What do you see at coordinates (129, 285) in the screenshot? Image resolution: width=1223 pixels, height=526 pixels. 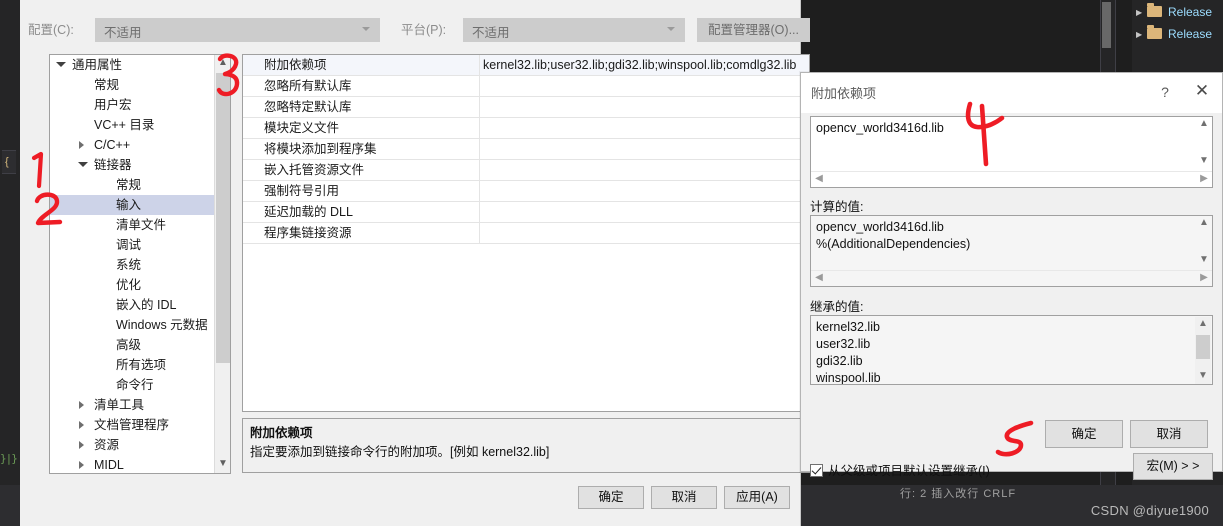 I see `tree-item-label: 优化` at bounding box center [129, 285].